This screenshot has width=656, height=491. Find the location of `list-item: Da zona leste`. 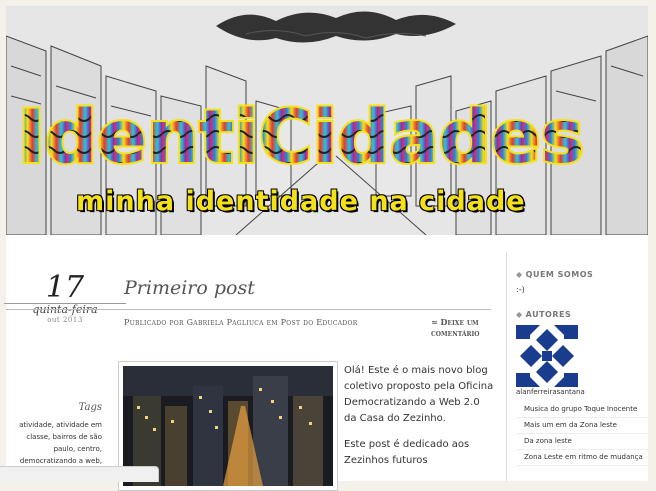

list-item: Da zona leste is located at coordinates (582, 442).